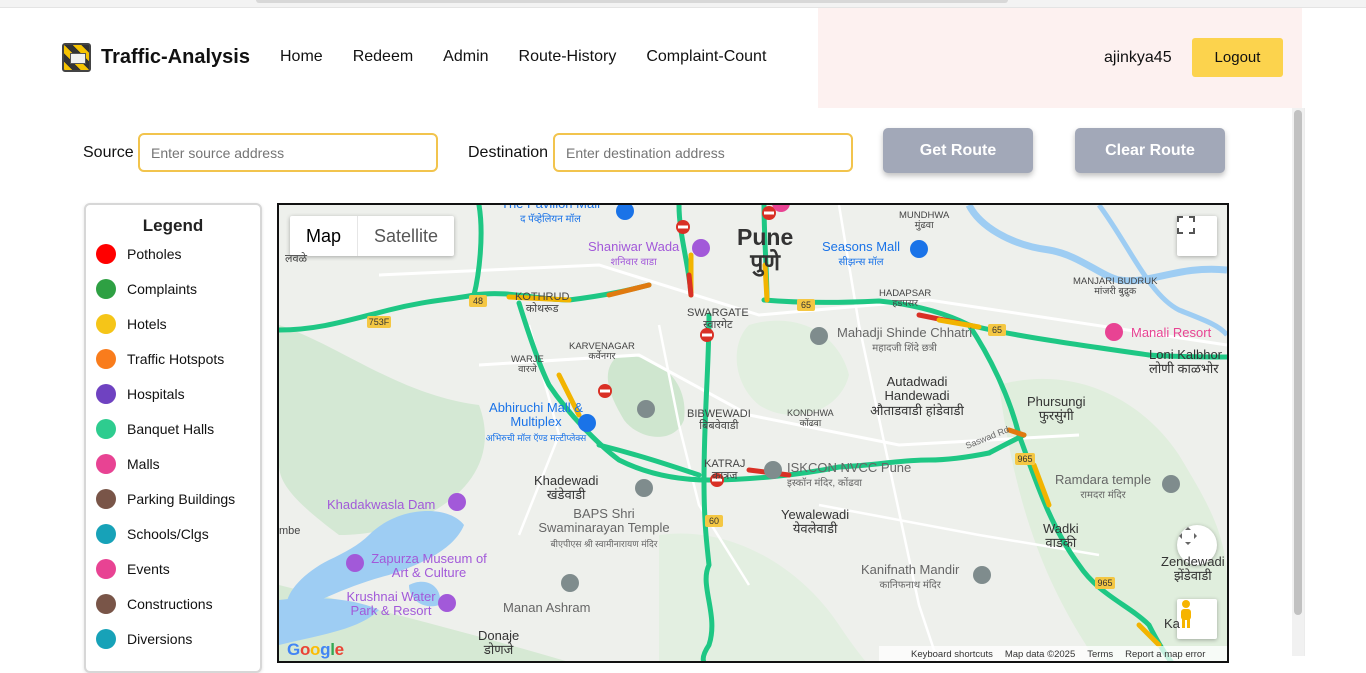  I want to click on legend-item-events: Events, so click(133, 569).